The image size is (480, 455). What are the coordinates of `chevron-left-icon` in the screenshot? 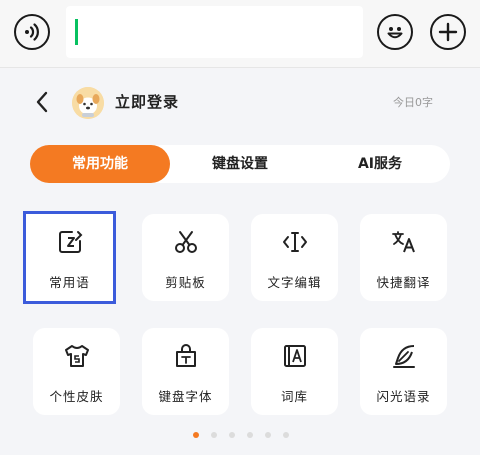 It's located at (42, 102).